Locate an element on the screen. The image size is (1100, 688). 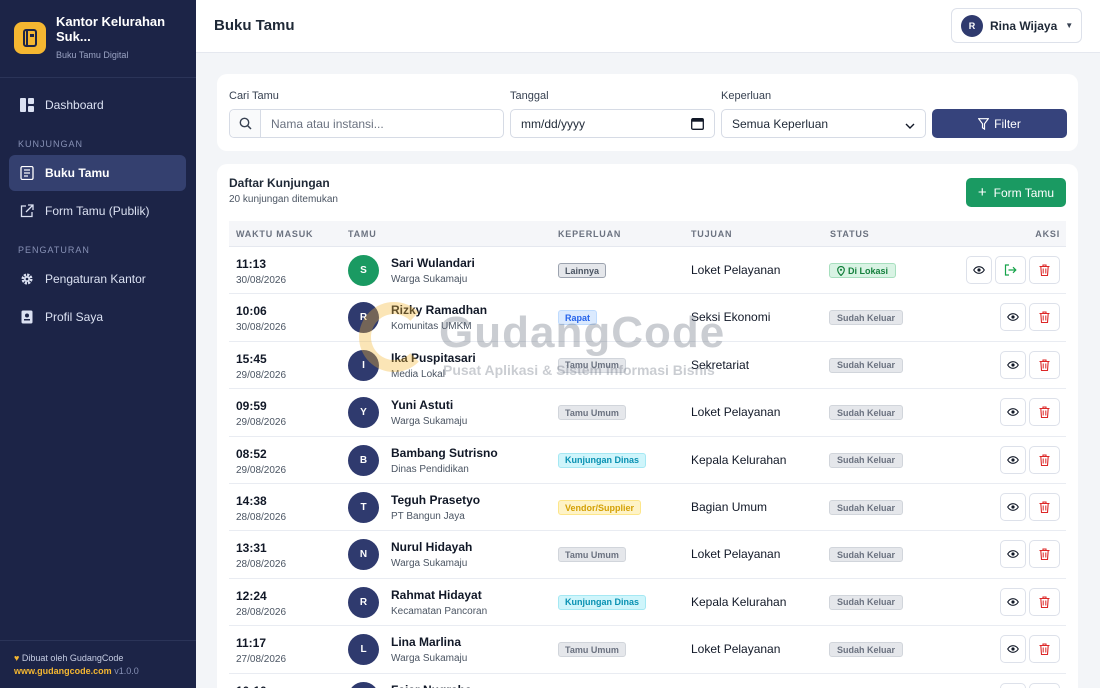
sidebar-item-form-tamu: Form Tamu (Publik) is located at coordinates (97, 211).